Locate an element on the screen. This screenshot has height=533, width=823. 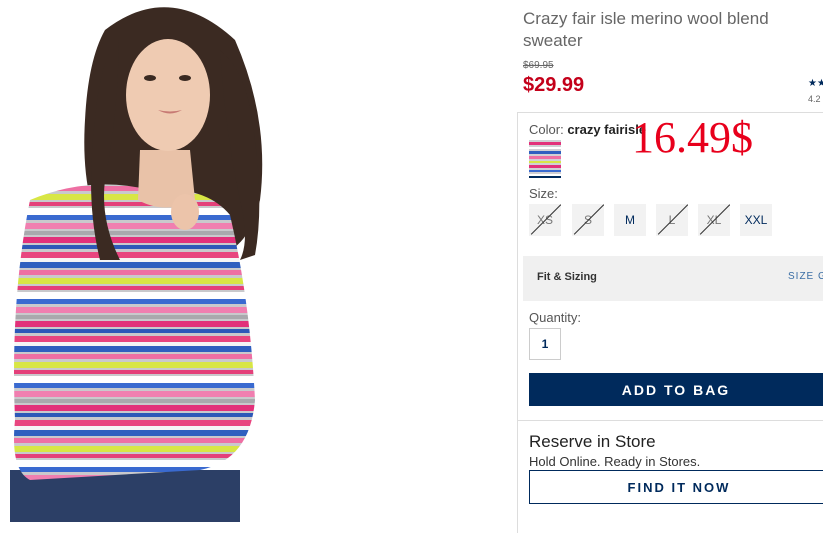
find-it-now-button: FIND IT NOW is located at coordinates (676, 487).